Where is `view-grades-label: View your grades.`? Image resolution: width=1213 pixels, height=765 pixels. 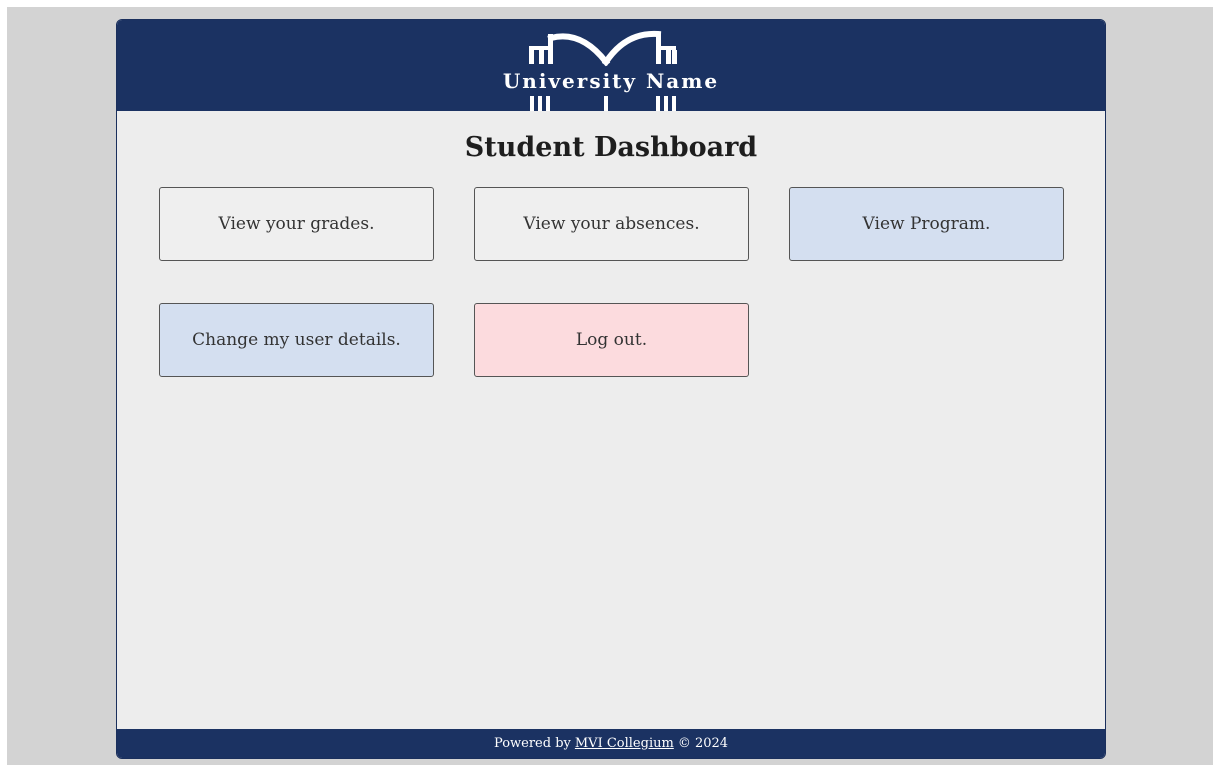
view-grades-label: View your grades. is located at coordinates (296, 224).